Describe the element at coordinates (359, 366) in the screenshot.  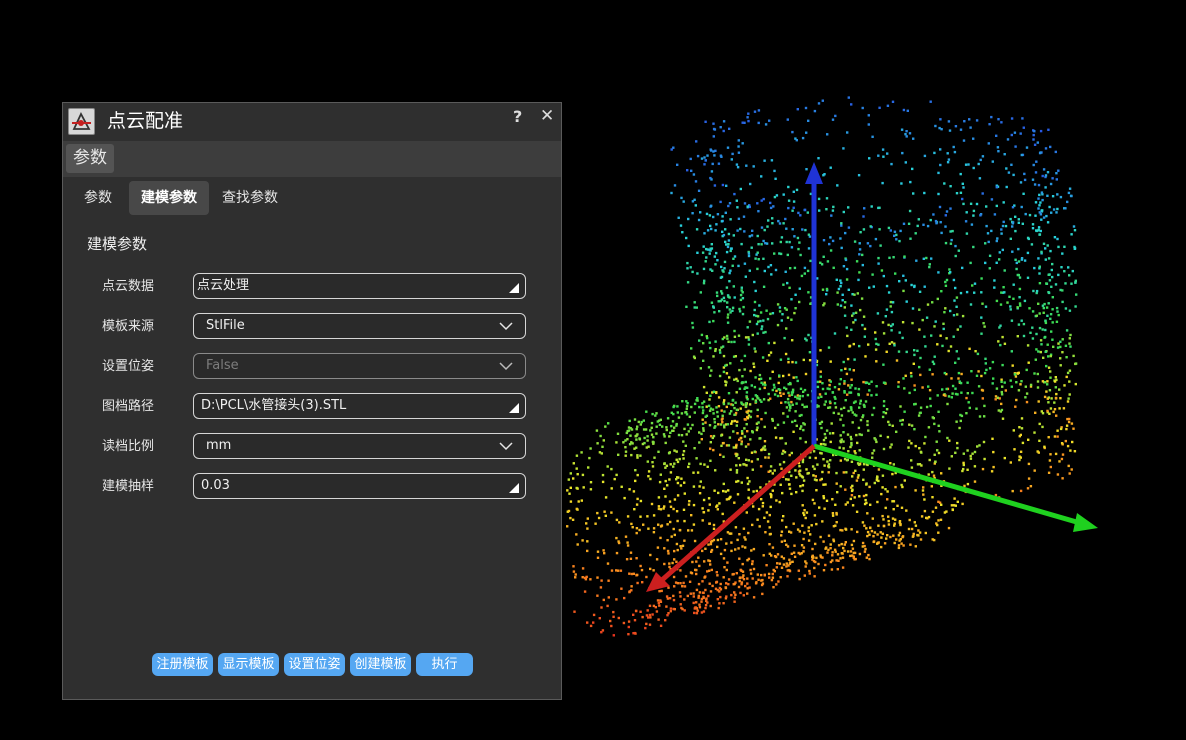
I see `set-pose-select: False` at that location.